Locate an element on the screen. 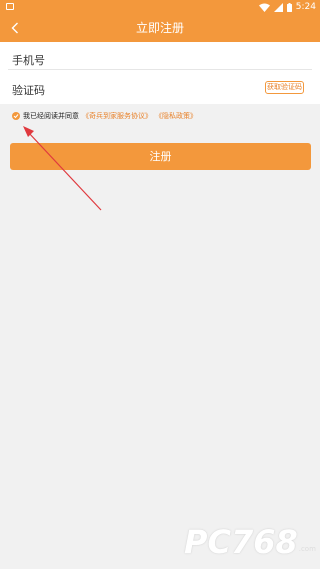  register-form: 手机号 验证码 is located at coordinates (160, 73).